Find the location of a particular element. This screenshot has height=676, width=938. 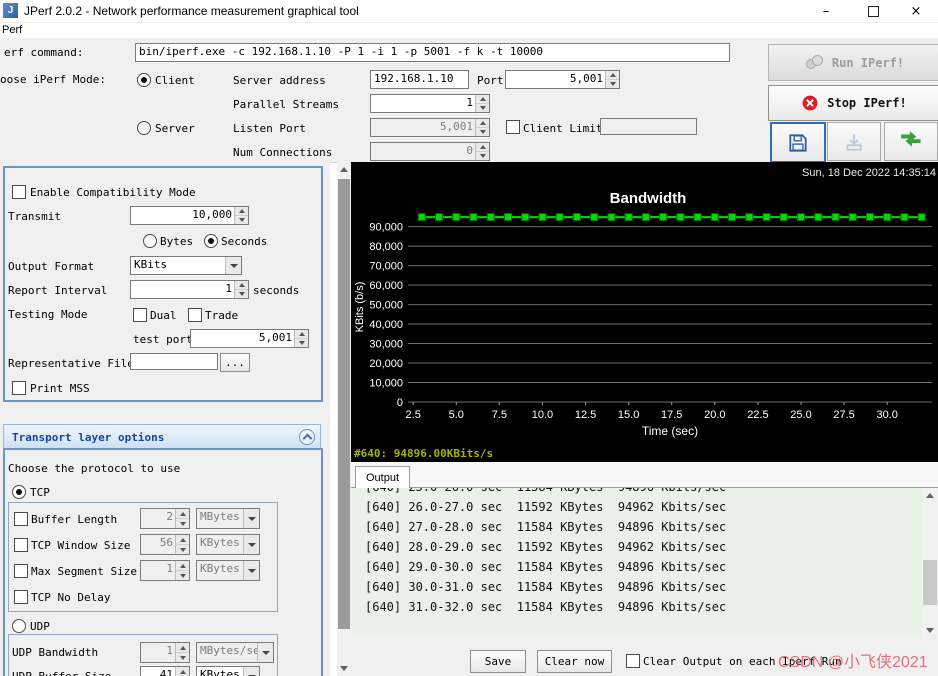

maximize-button is located at coordinates (873, 11).